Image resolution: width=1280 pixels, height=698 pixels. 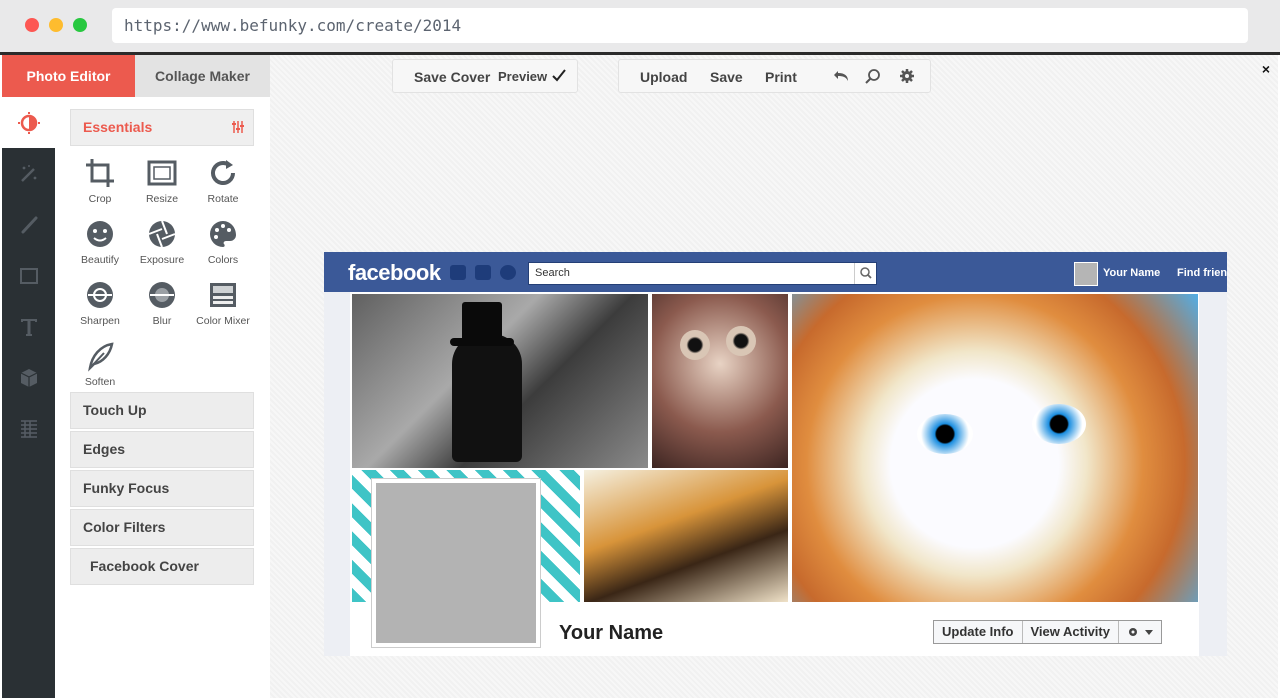 I want to click on search-icon, so click(x=865, y=273).